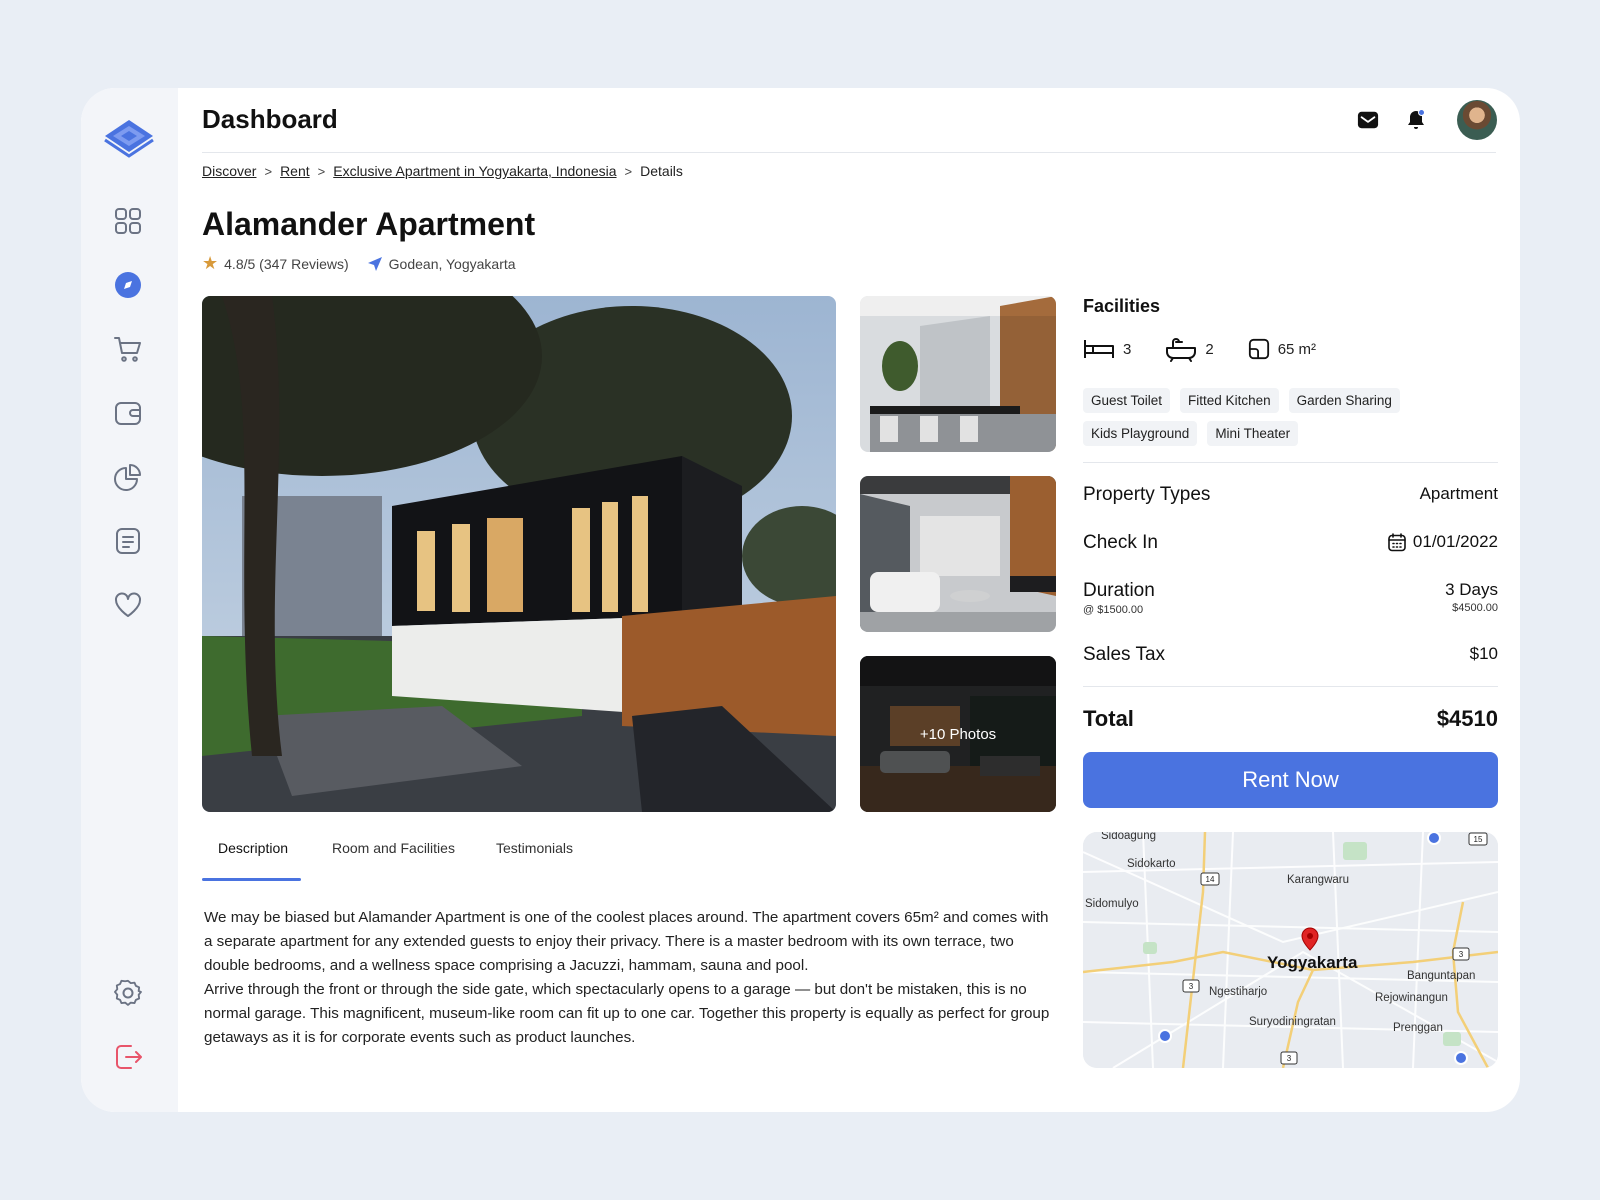 This screenshot has width=1600, height=1200. I want to click on breadcrumb-current: Details, so click(661, 171).